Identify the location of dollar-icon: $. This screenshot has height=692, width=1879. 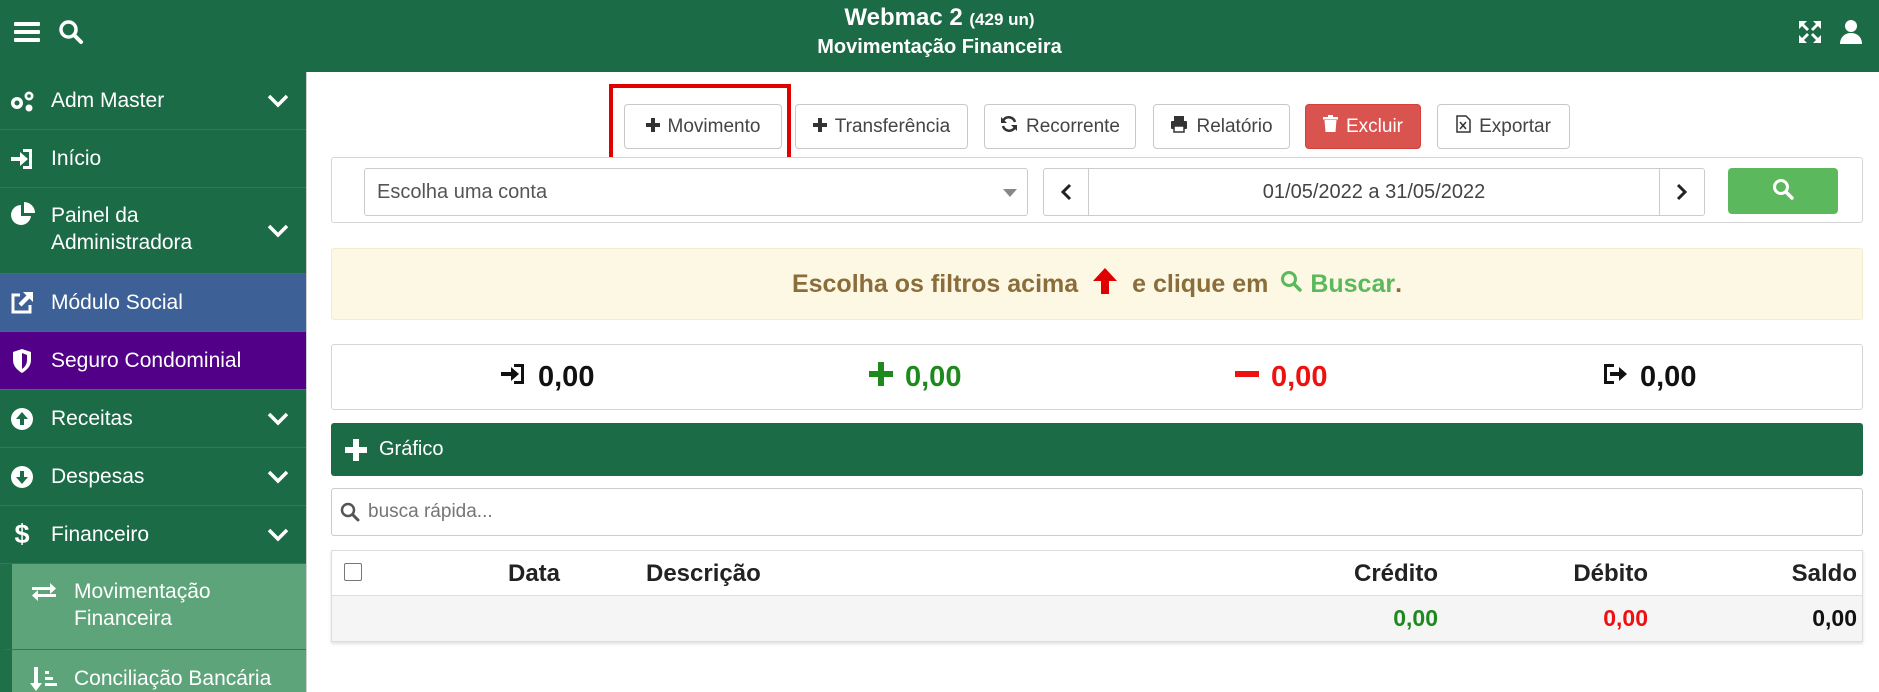
(22, 534).